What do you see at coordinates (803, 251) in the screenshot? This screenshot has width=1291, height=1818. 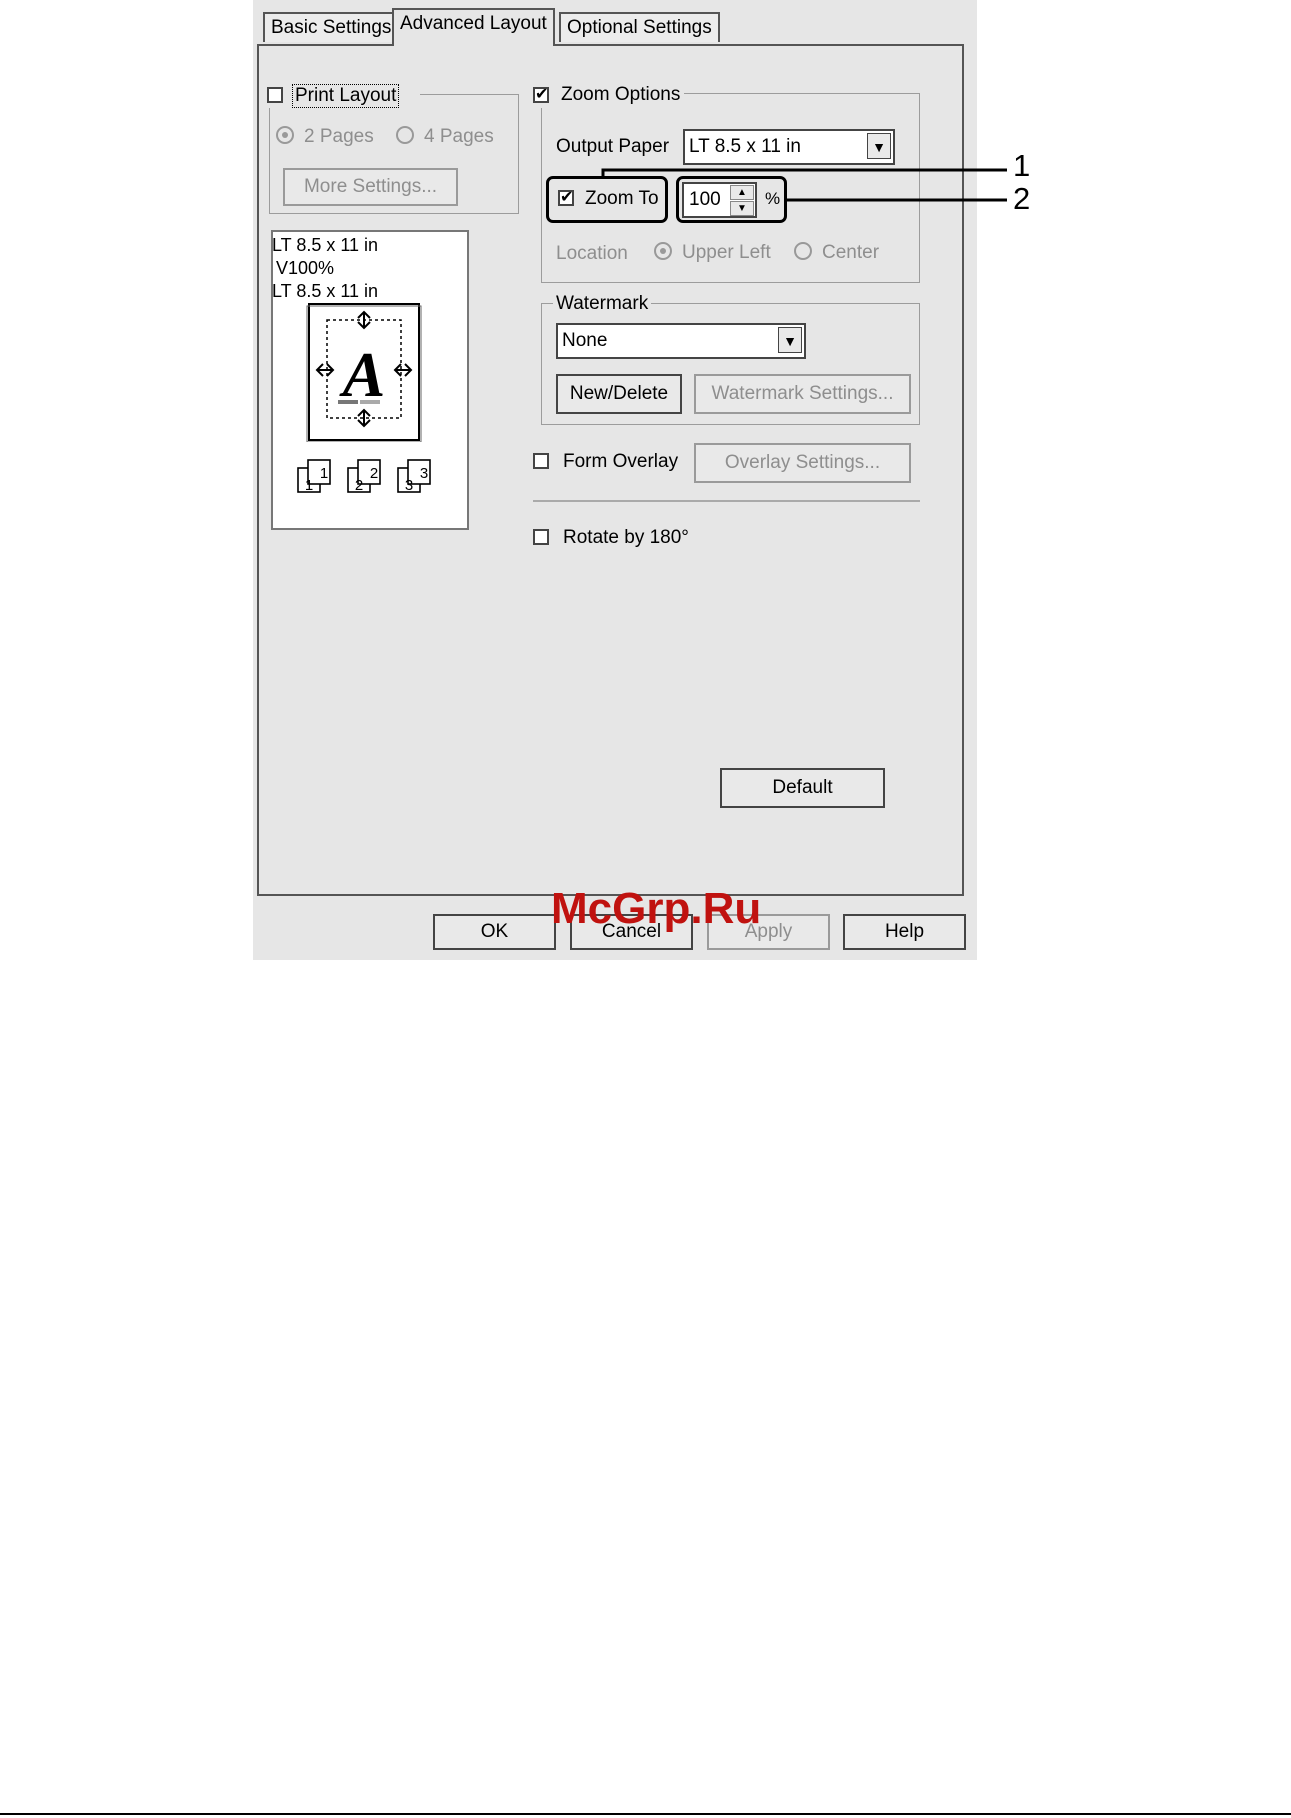 I see `center-radio` at bounding box center [803, 251].